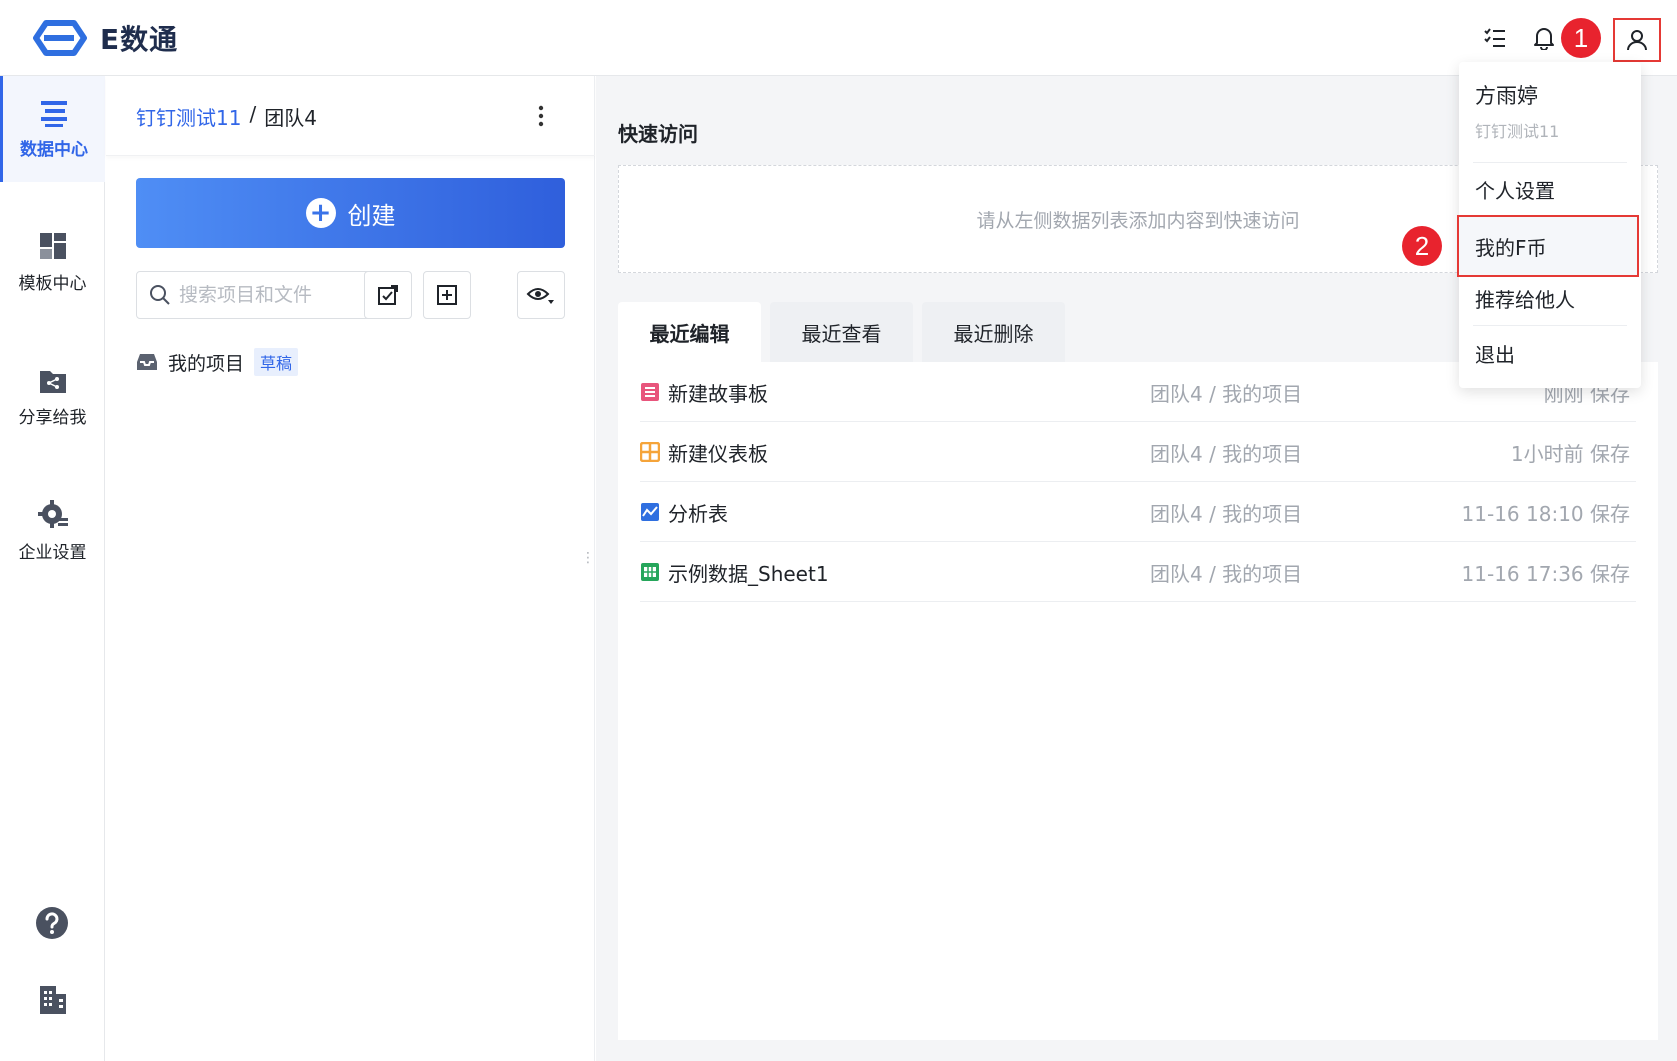 This screenshot has width=1677, height=1061. Describe the element at coordinates (52, 531) in the screenshot. I see `nav-item-enterprise-settings: 企业设置` at that location.